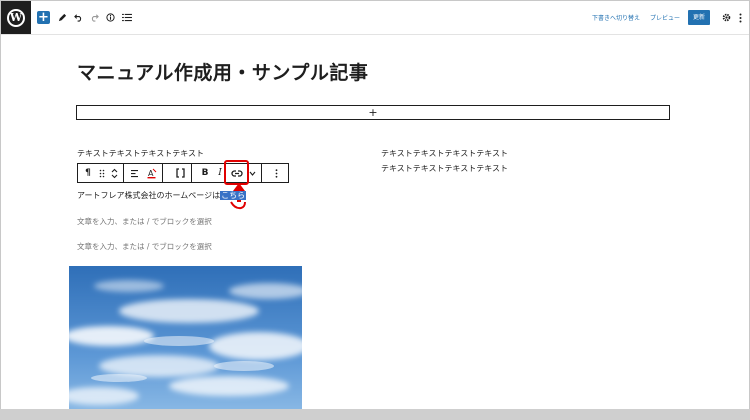 This screenshot has height=420, width=750. I want to click on gear-icon, so click(726, 17).